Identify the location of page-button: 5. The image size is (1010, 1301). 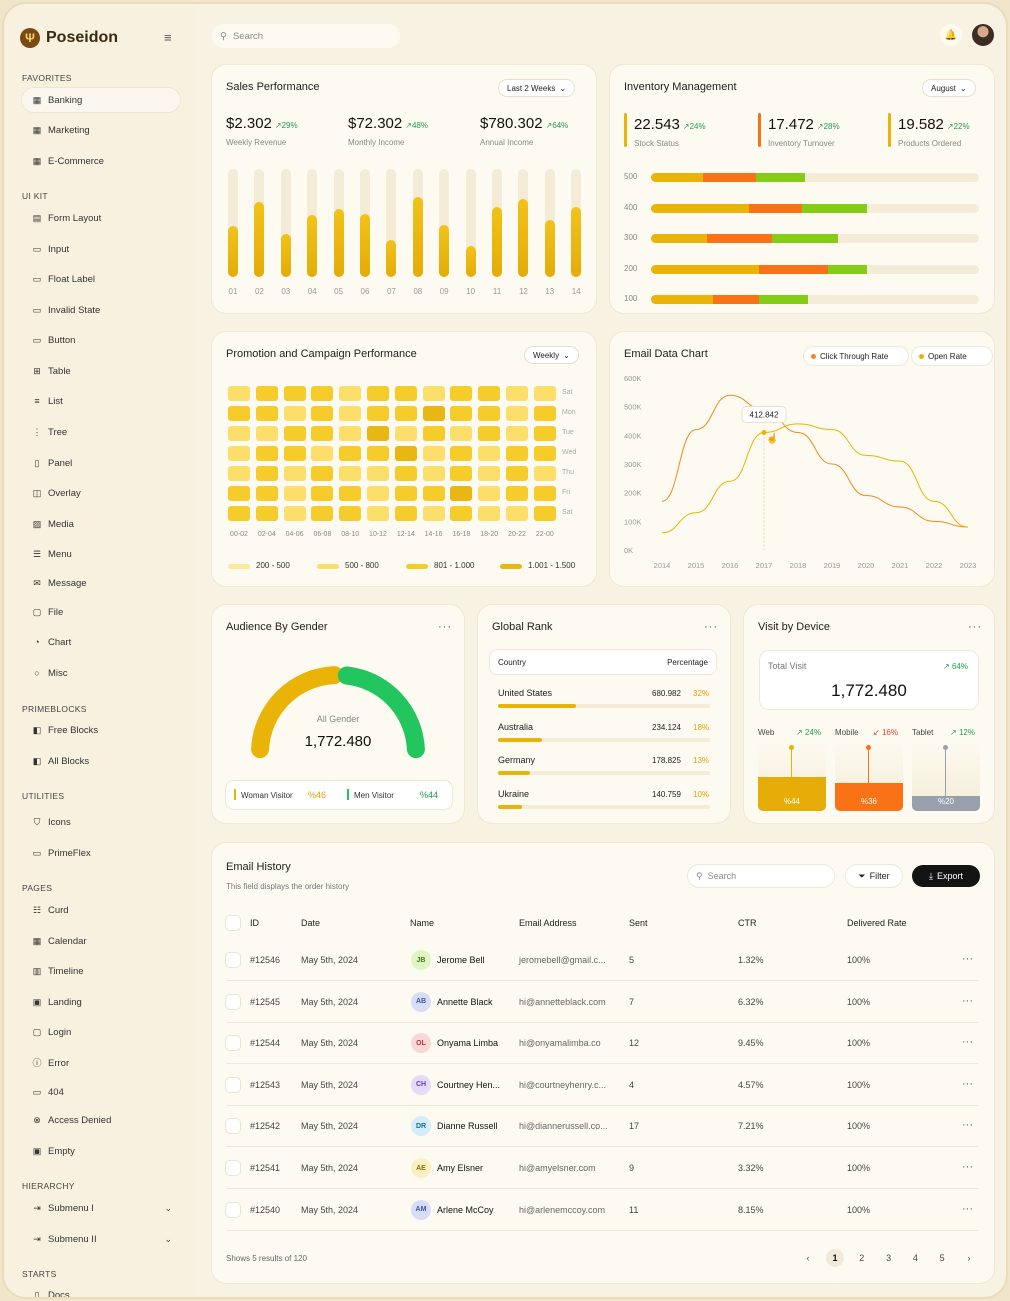
(942, 1258).